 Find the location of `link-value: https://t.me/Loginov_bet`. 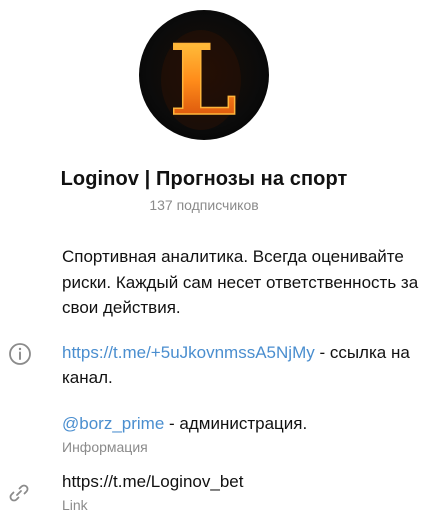

link-value: https://t.me/Loginov_bet is located at coordinates (243, 481).